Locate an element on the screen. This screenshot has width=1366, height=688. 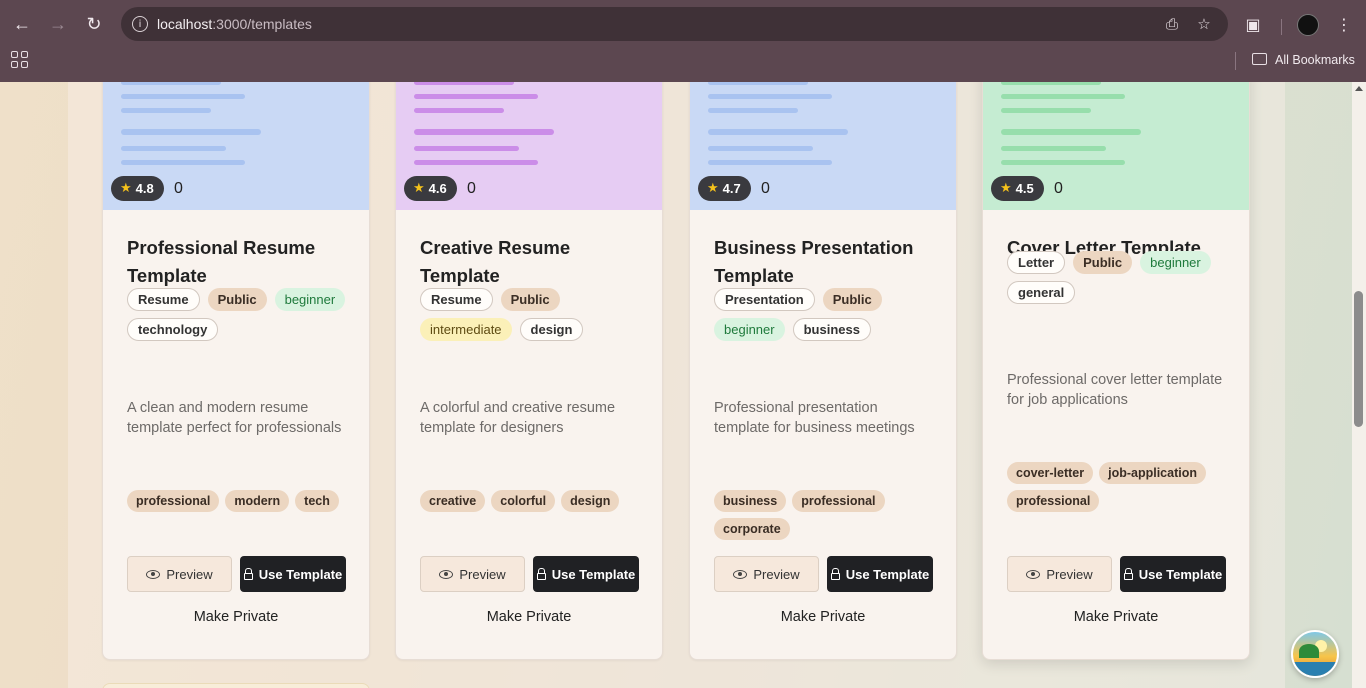
rating-value: 4.6 is located at coordinates (437, 188).